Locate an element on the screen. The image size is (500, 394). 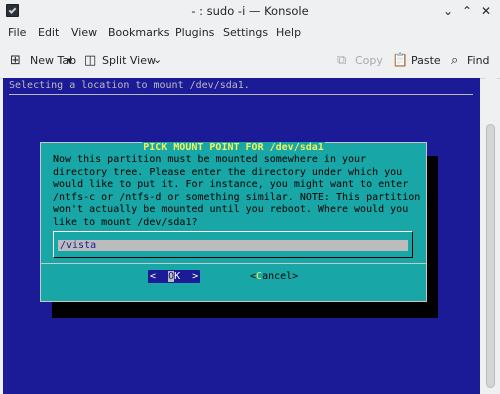
dialog-title: PICK MOUNT POINT FOR /dev/sda1 is located at coordinates (233, 147).